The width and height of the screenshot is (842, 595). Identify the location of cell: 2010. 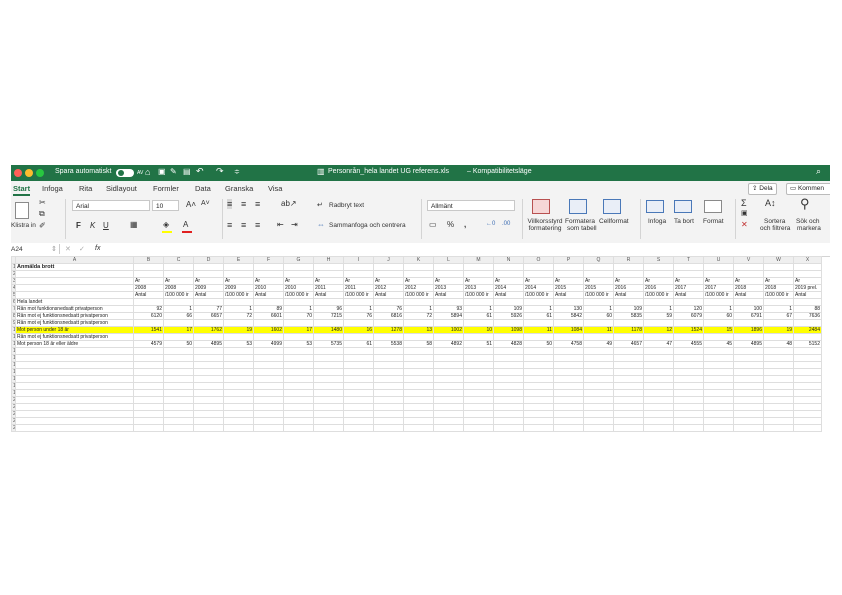
(268, 288).